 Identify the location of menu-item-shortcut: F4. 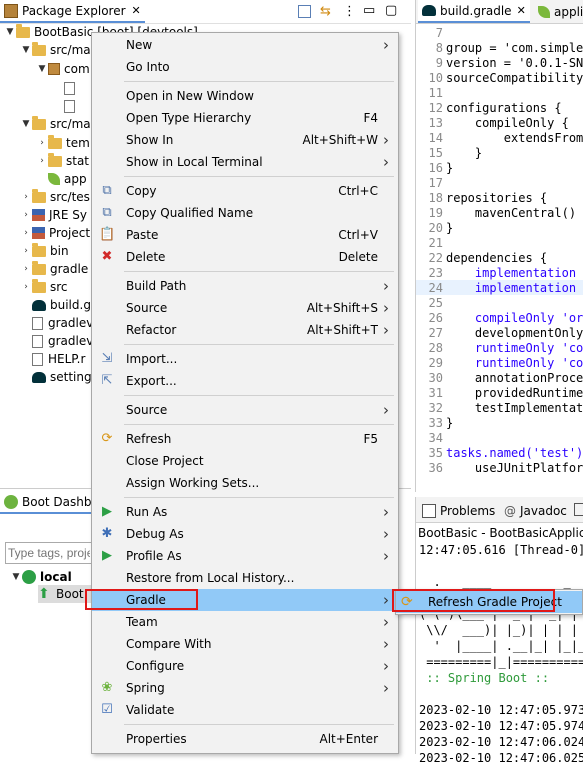
(370, 118).